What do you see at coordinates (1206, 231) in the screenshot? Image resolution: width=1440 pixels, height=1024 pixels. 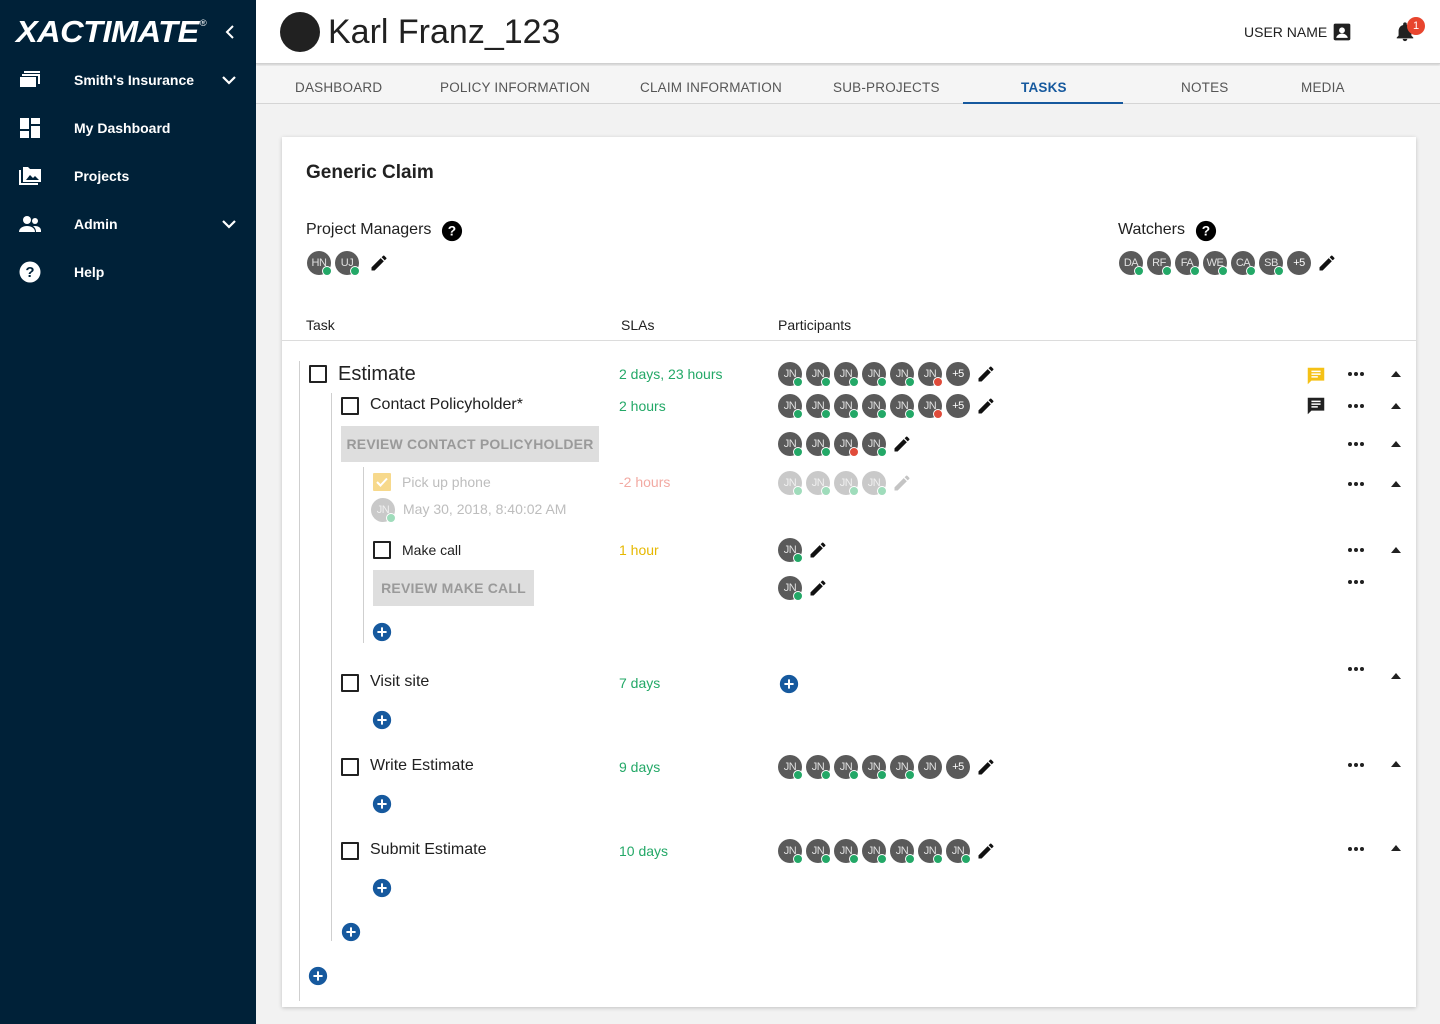 I see `watchers-help-icon` at bounding box center [1206, 231].